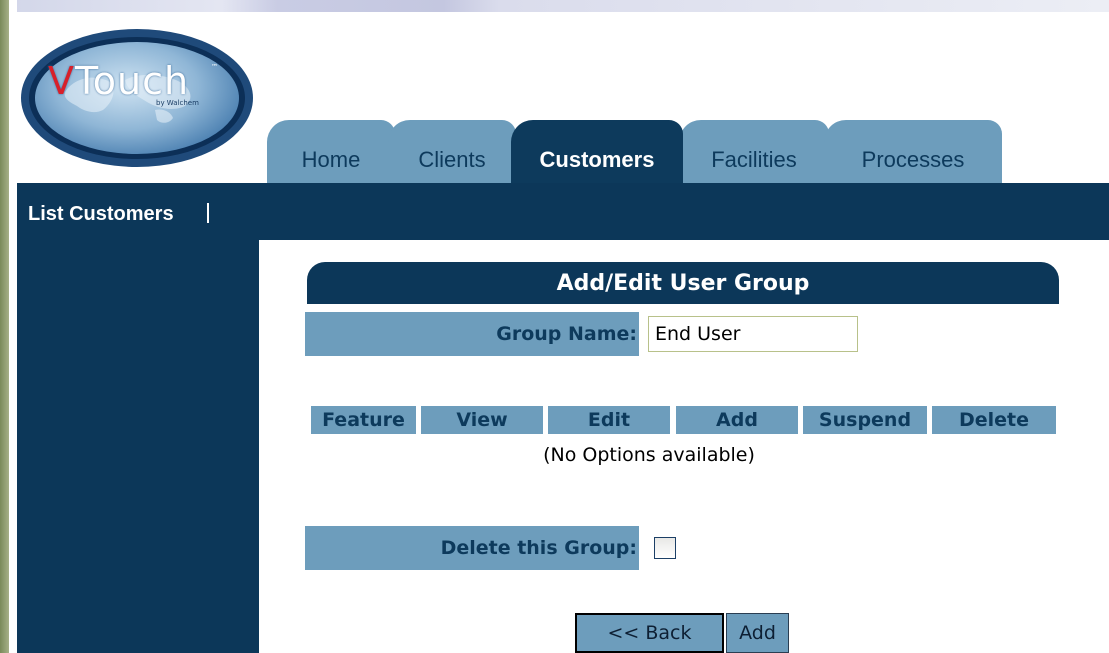 Image resolution: width=1109 pixels, height=653 pixels. I want to click on vtouch-logo: VTouch ™ by Walchem, so click(137, 98).